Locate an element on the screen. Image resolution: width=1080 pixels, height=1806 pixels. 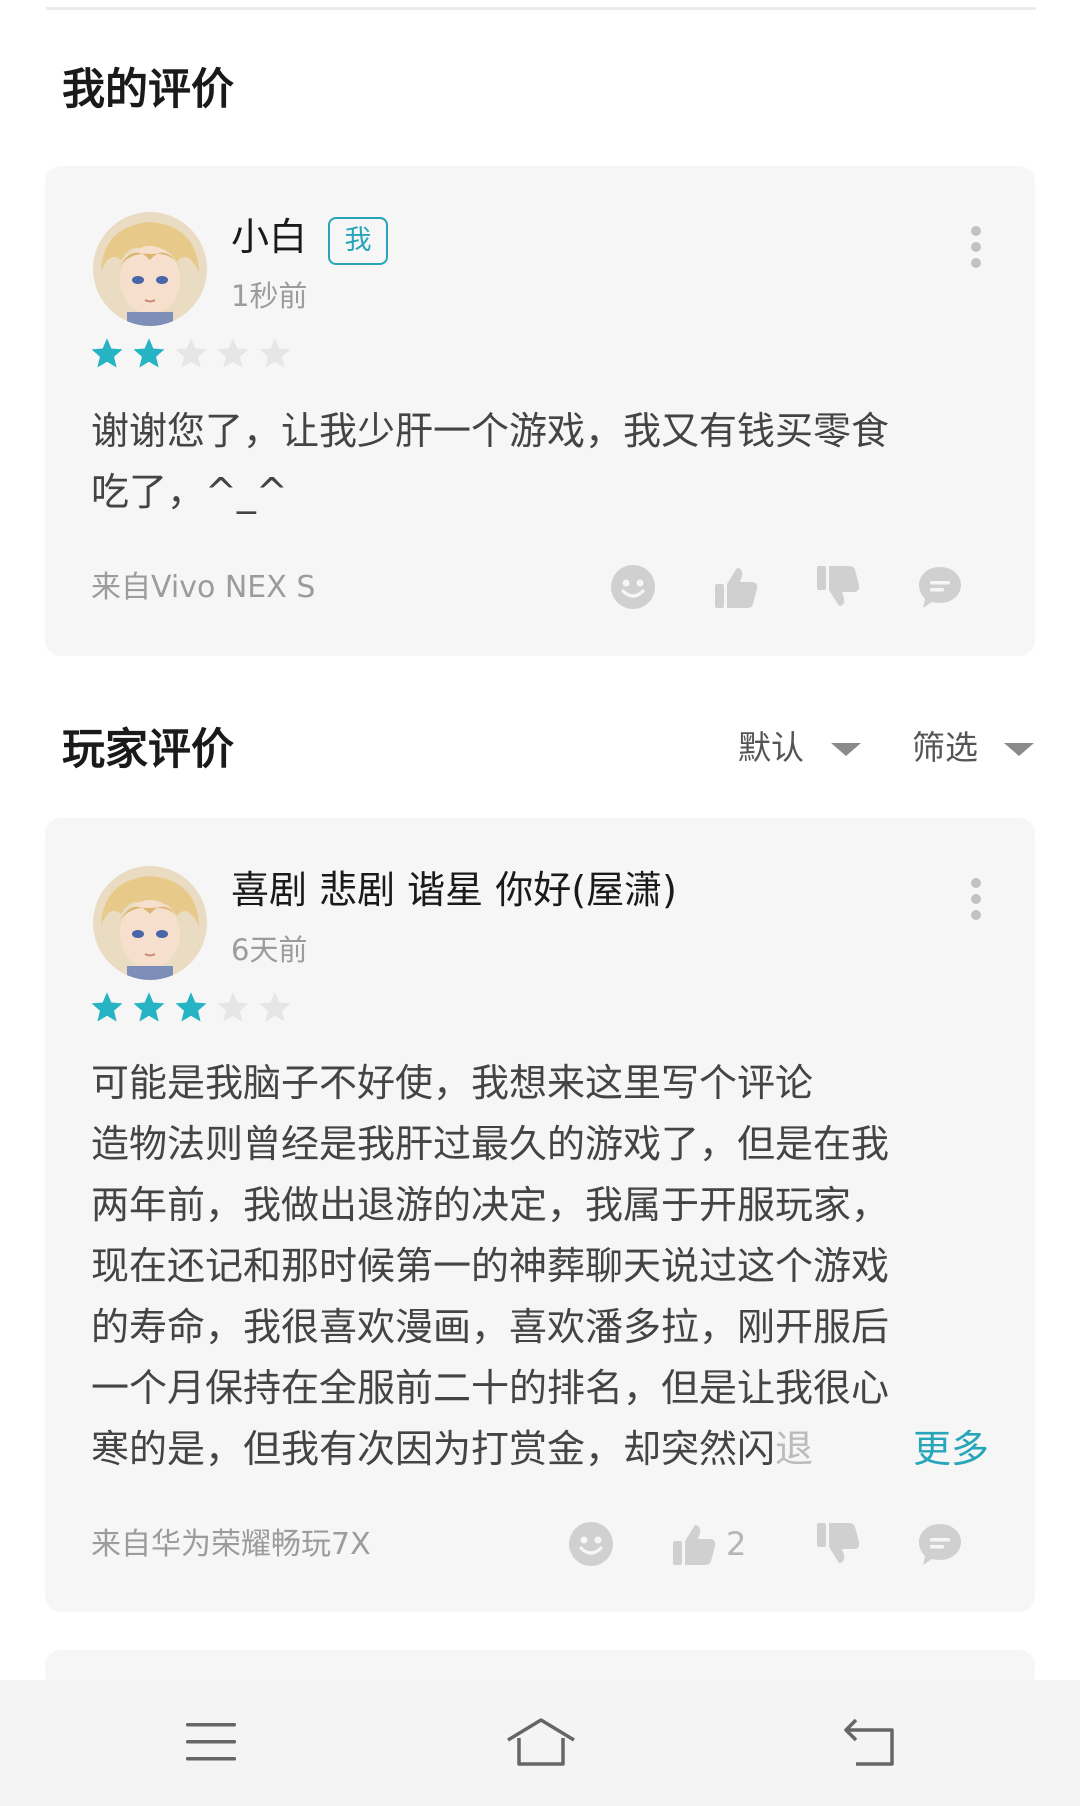
username: 喜剧 悲剧 谐星 你好(屋潇) is located at coordinates (454, 890).